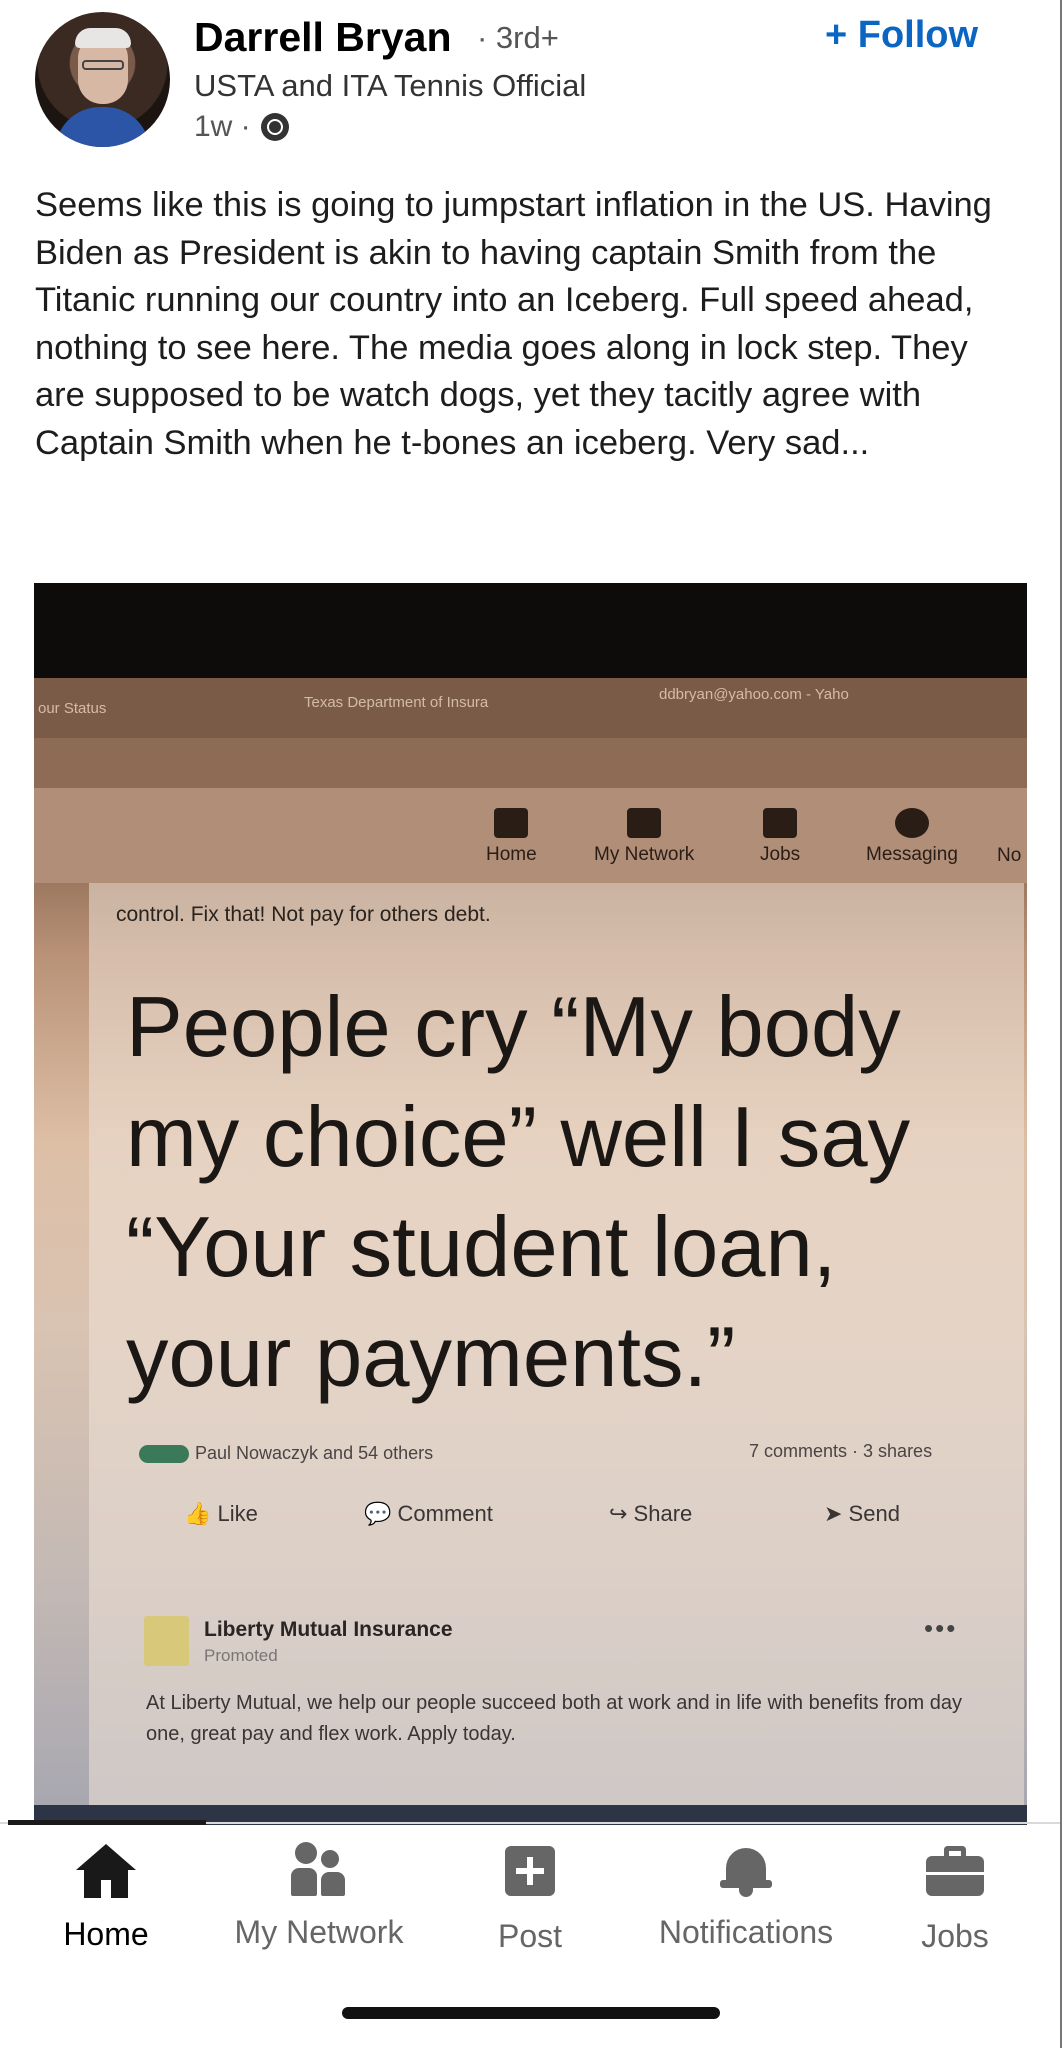  Describe the element at coordinates (780, 837) in the screenshot. I see `photo-nav-jobs: Jobs` at that location.